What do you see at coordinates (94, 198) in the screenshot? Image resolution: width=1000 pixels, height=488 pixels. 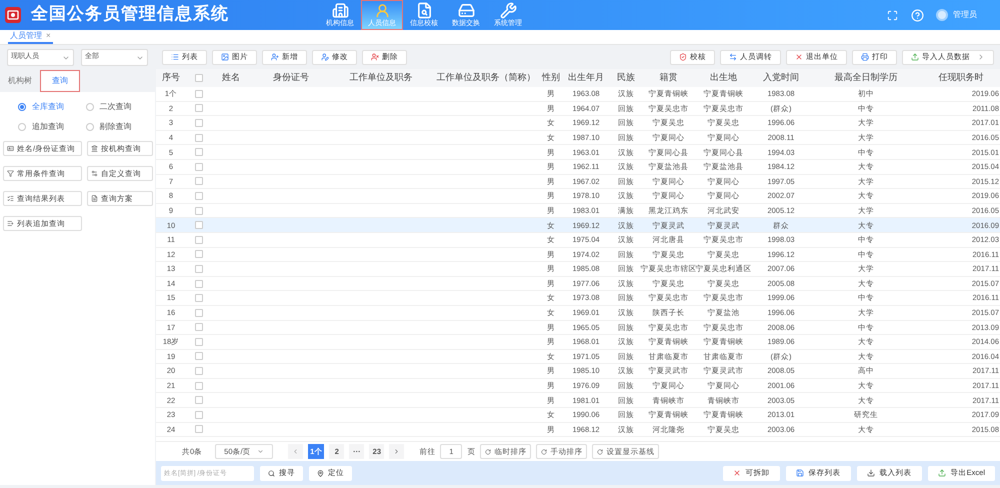 I see `document-icon` at bounding box center [94, 198].